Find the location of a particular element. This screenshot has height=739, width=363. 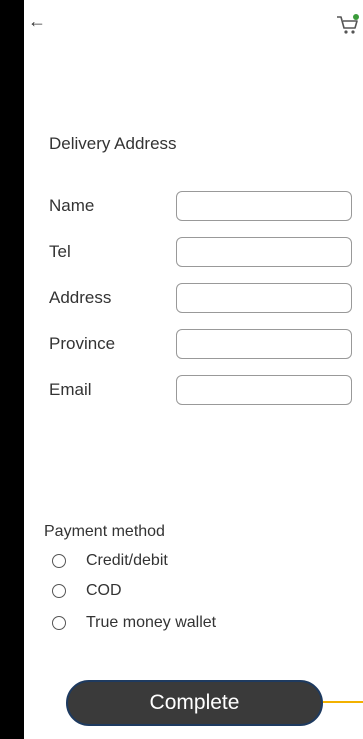

payment-option-label: True money wallet is located at coordinates (151, 622).